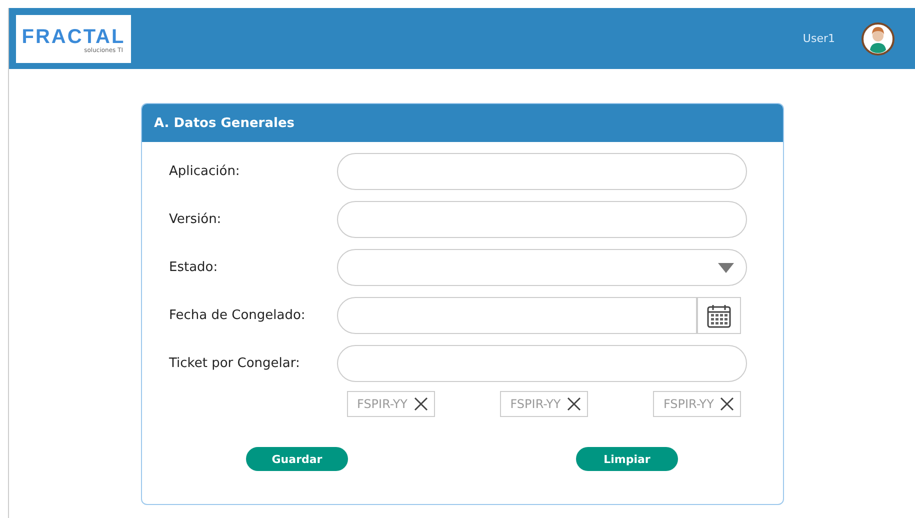 Image resolution: width=915 pixels, height=518 pixels. I want to click on field-label: Versión:, so click(195, 219).